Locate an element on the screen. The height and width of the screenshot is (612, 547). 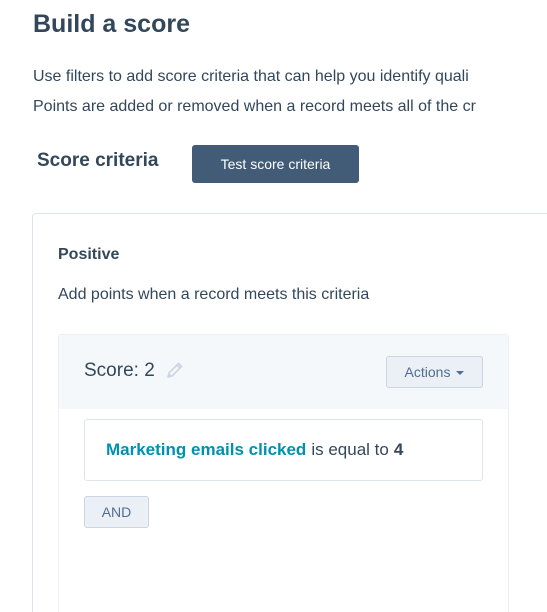
score-value-label: Score: 2 is located at coordinates (119, 370).